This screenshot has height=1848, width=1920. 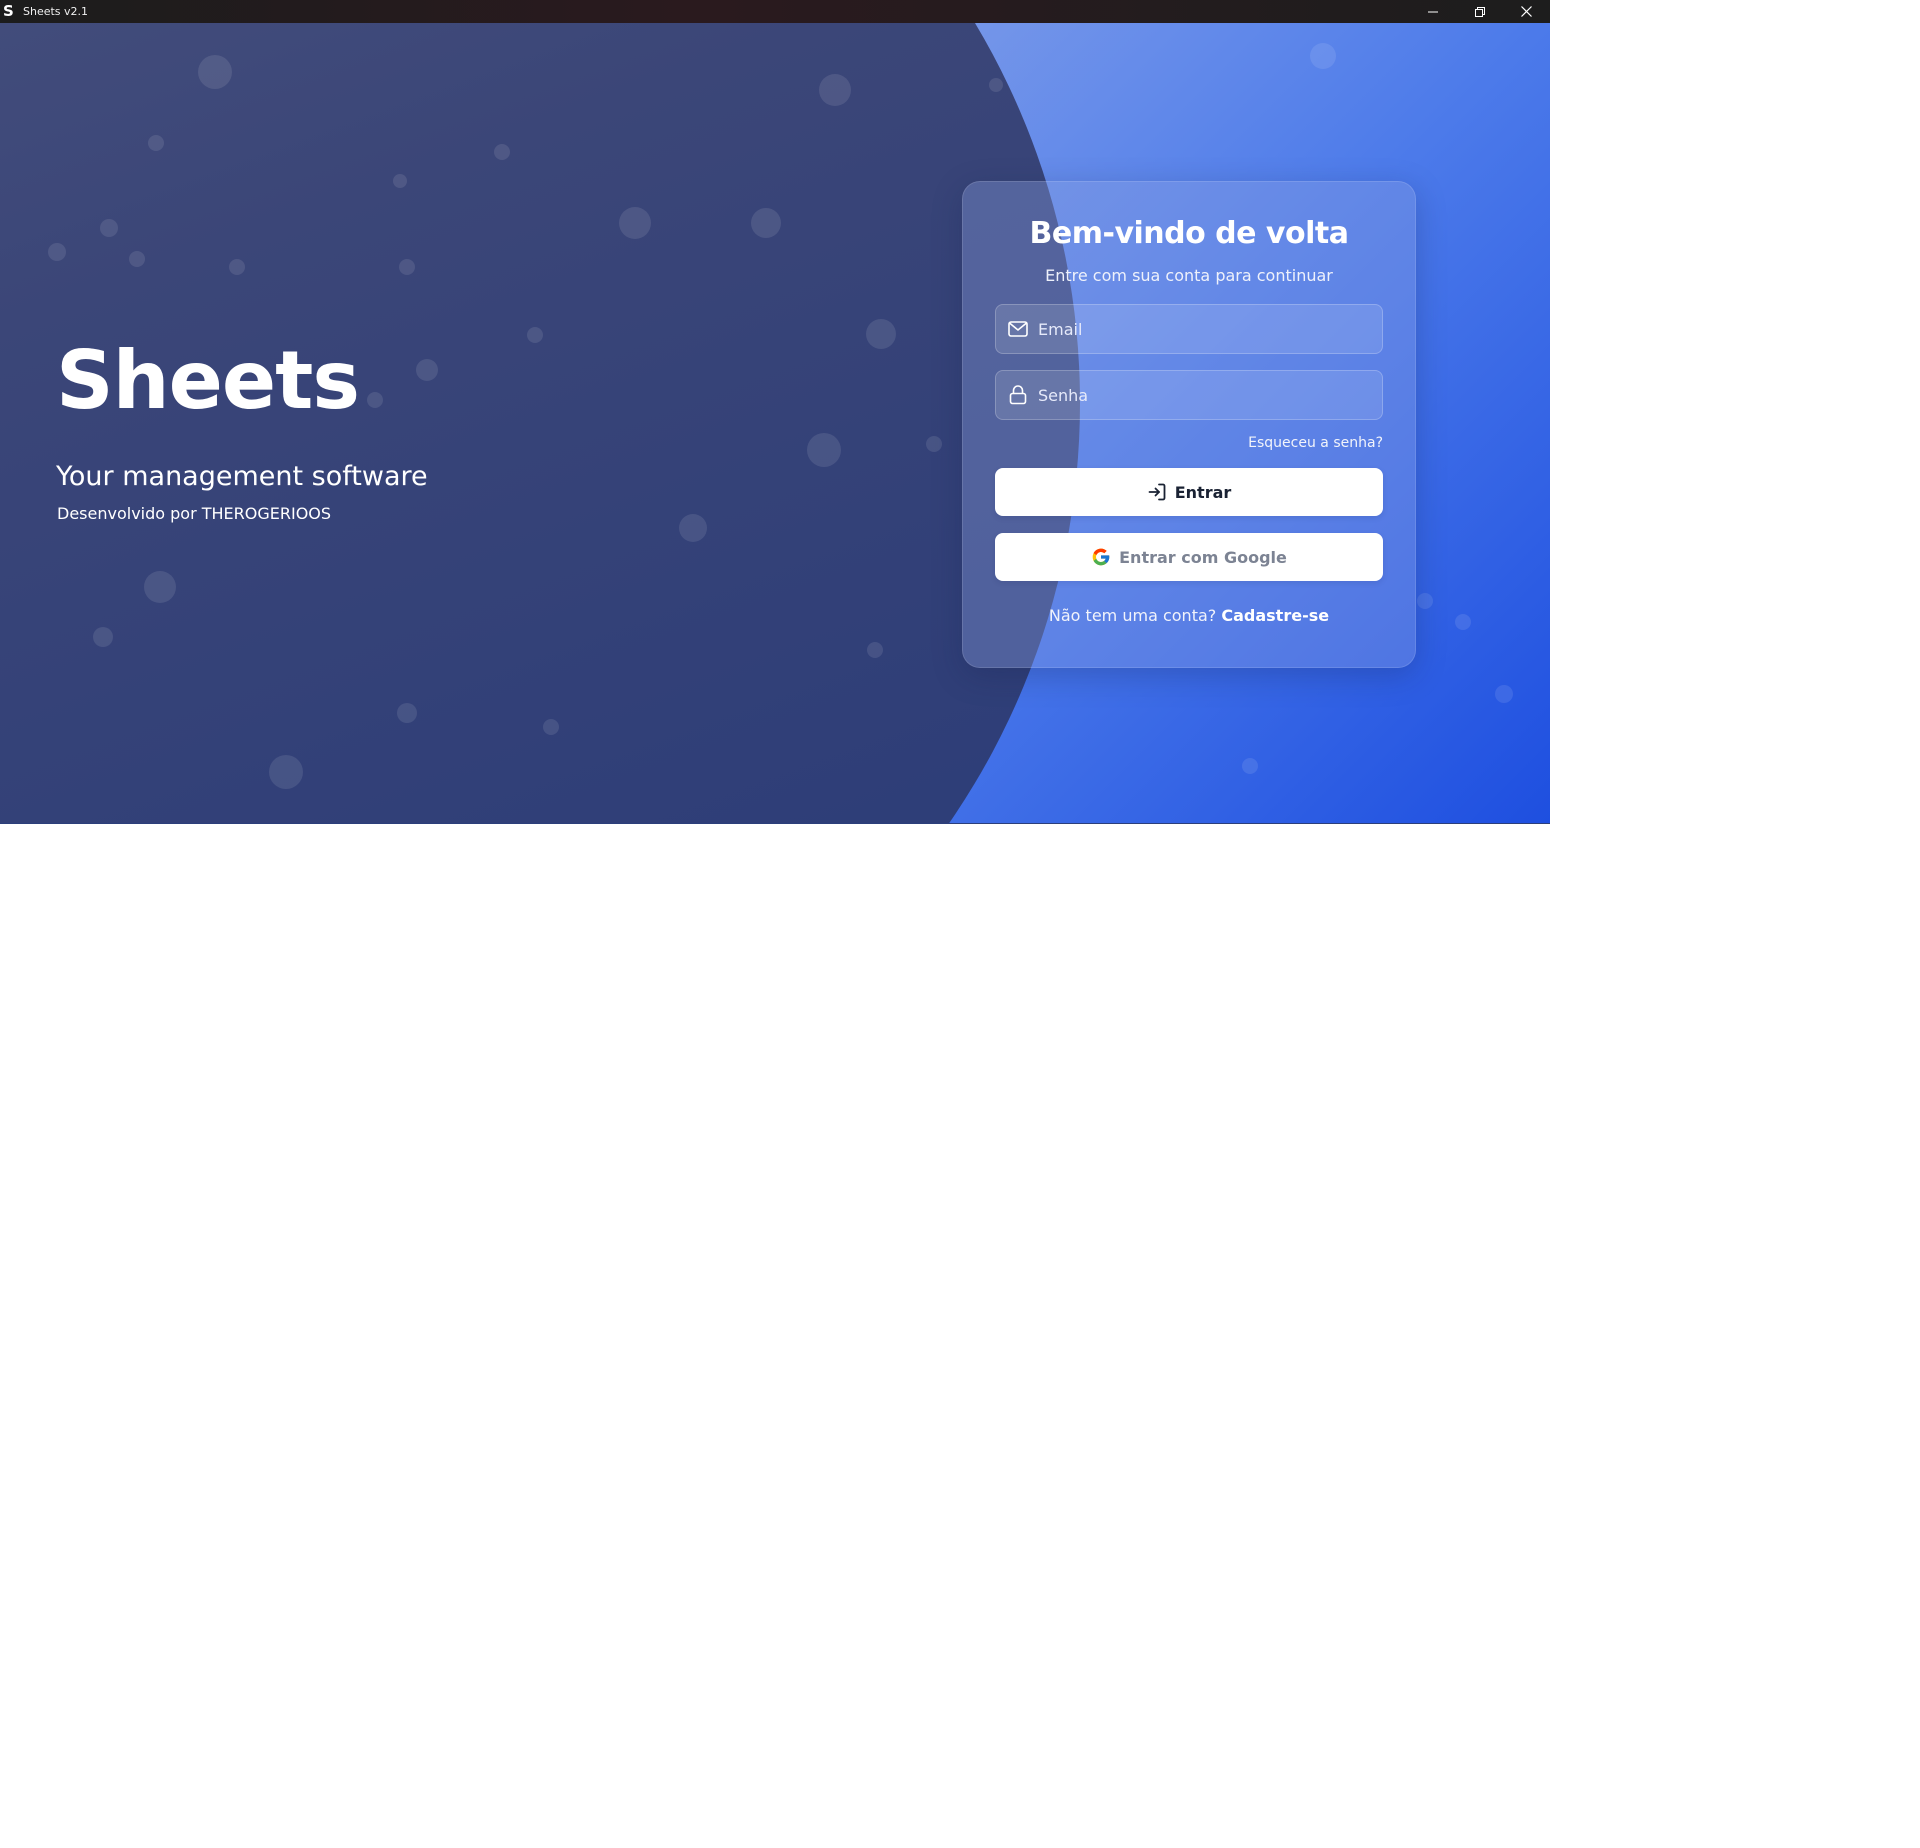 I want to click on minimize-icon, so click(x=1432, y=11).